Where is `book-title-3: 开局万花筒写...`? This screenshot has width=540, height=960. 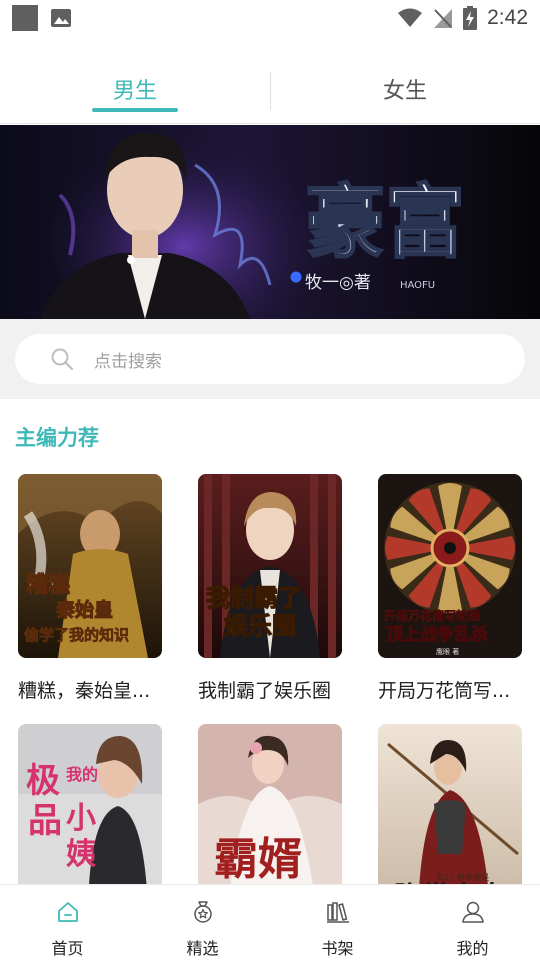 book-title-3: 开局万花筒写... is located at coordinates (444, 691).